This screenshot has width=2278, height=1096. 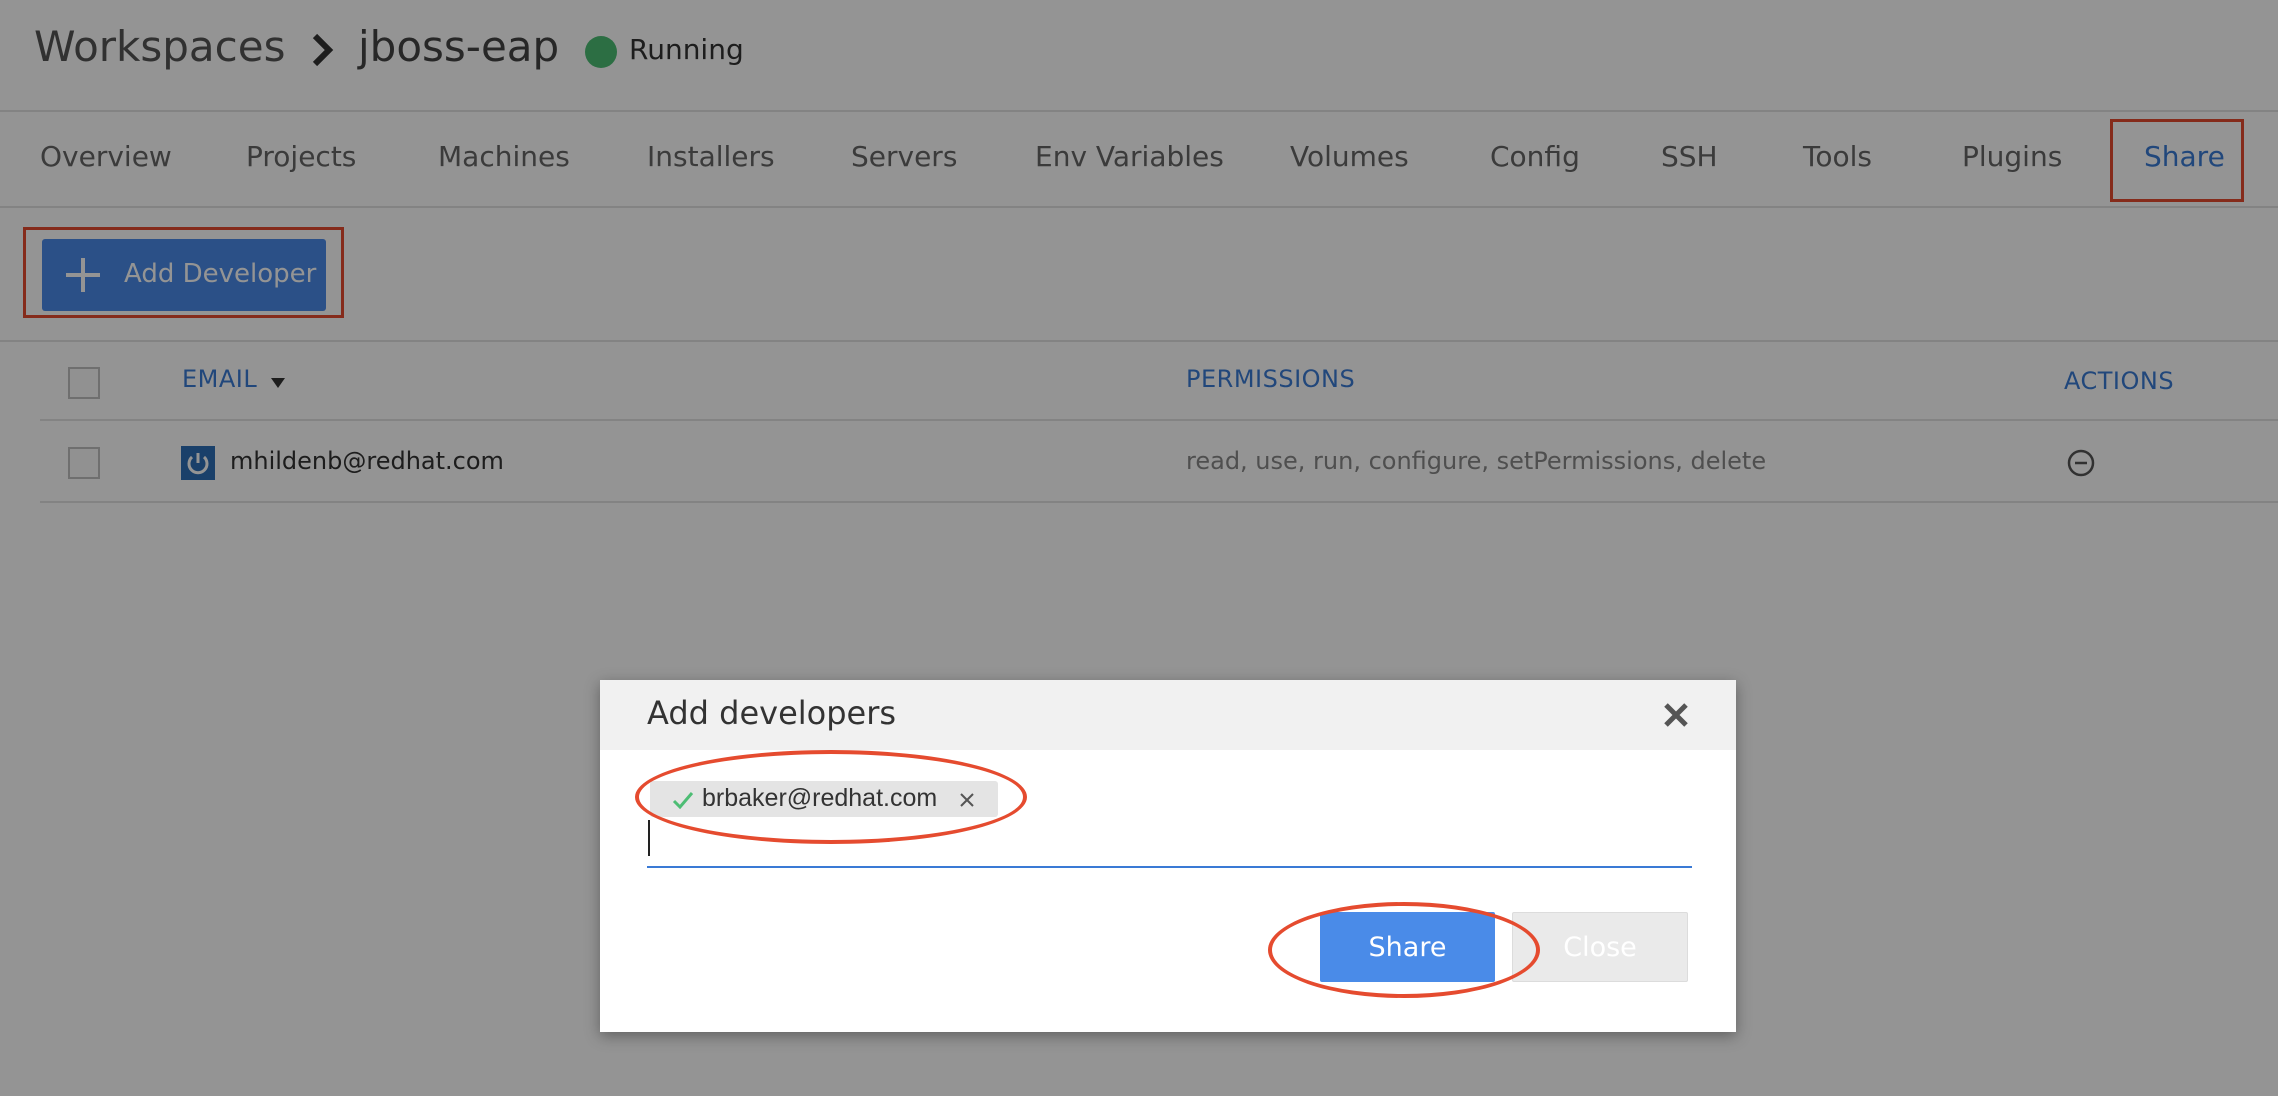 I want to click on dialog-header: Add developers, so click(x=1168, y=715).